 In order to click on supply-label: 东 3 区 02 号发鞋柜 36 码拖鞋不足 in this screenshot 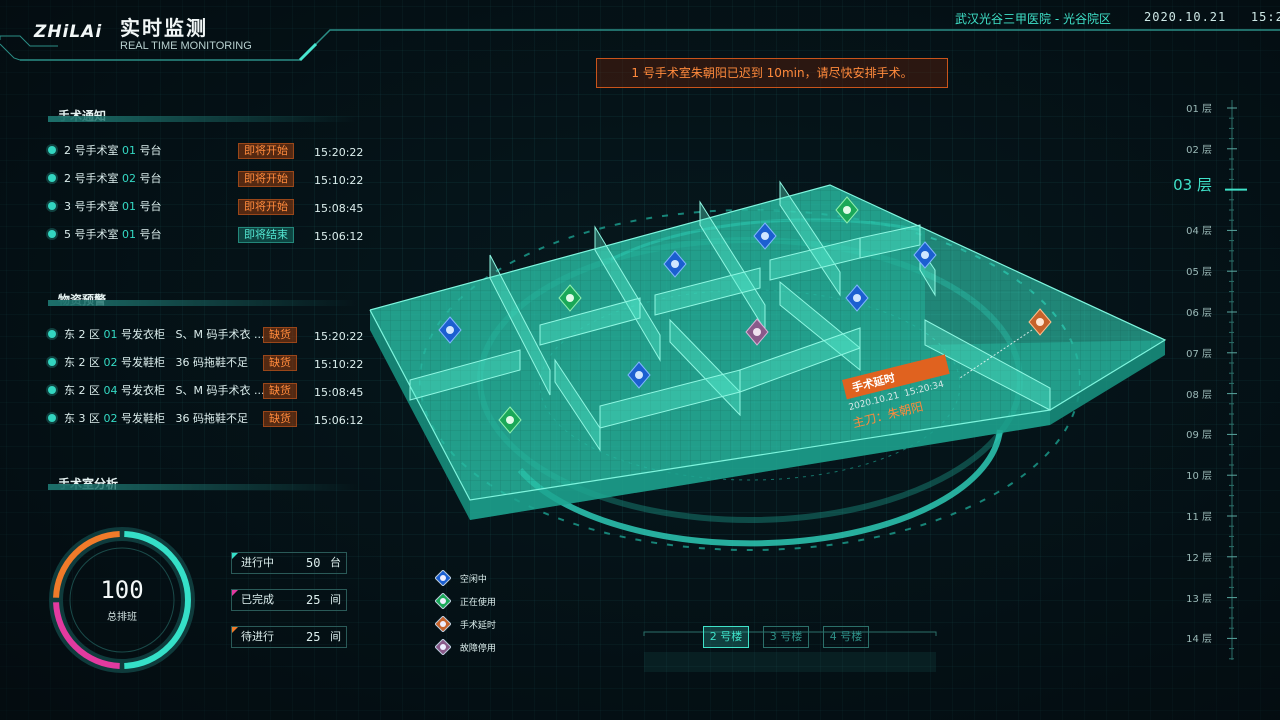, I will do `click(156, 418)`.